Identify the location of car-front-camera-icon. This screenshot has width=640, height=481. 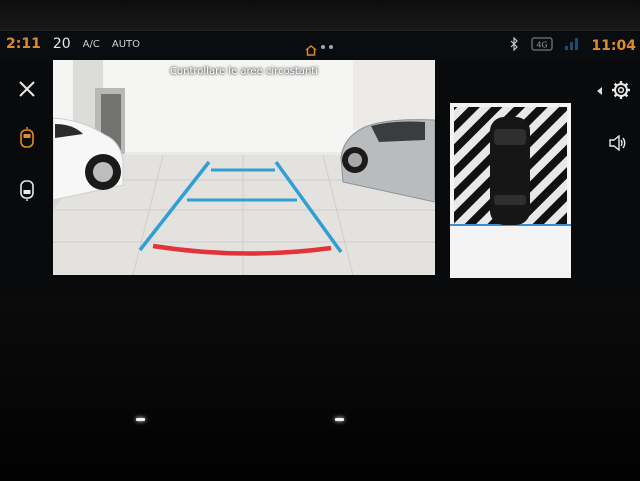
(27, 138).